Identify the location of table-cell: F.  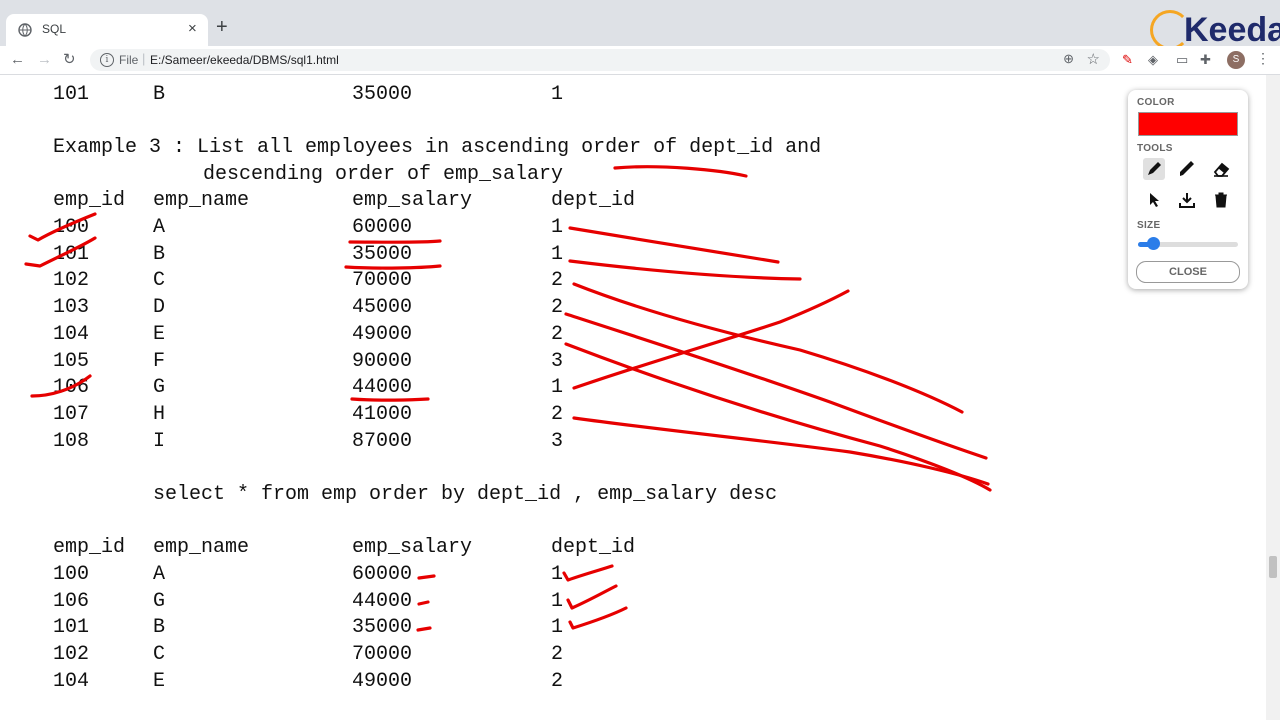
(159, 361).